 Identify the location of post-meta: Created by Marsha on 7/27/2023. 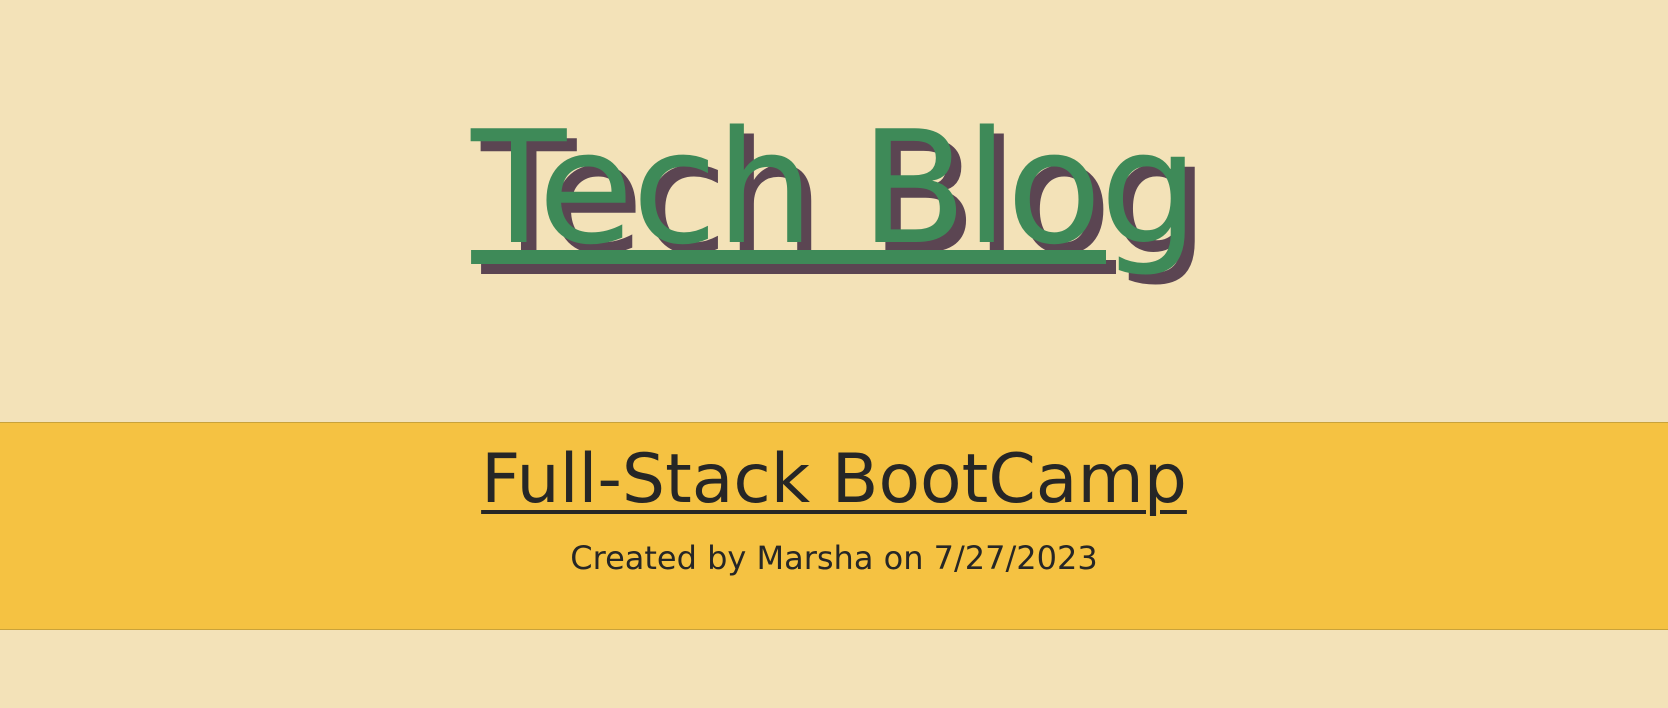
(834, 558).